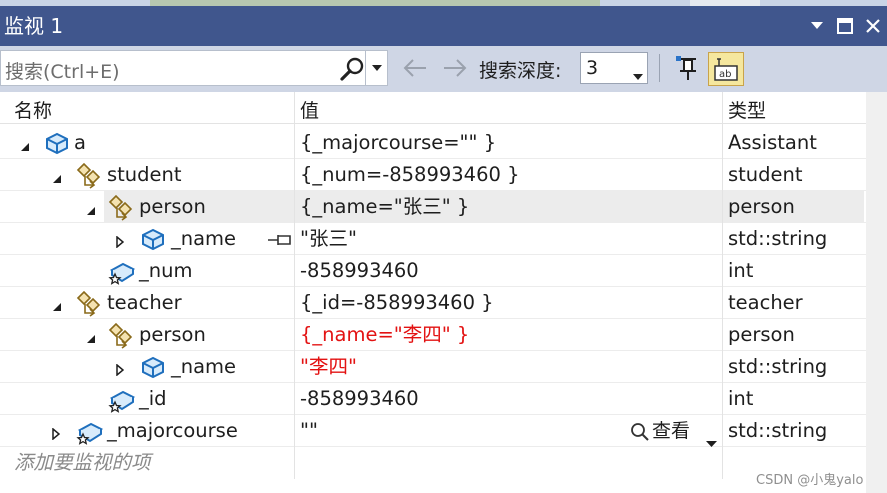 The height and width of the screenshot is (493, 887). Describe the element at coordinates (194, 68) in the screenshot. I see `search-input: 搜索(Ctrl+E)` at that location.